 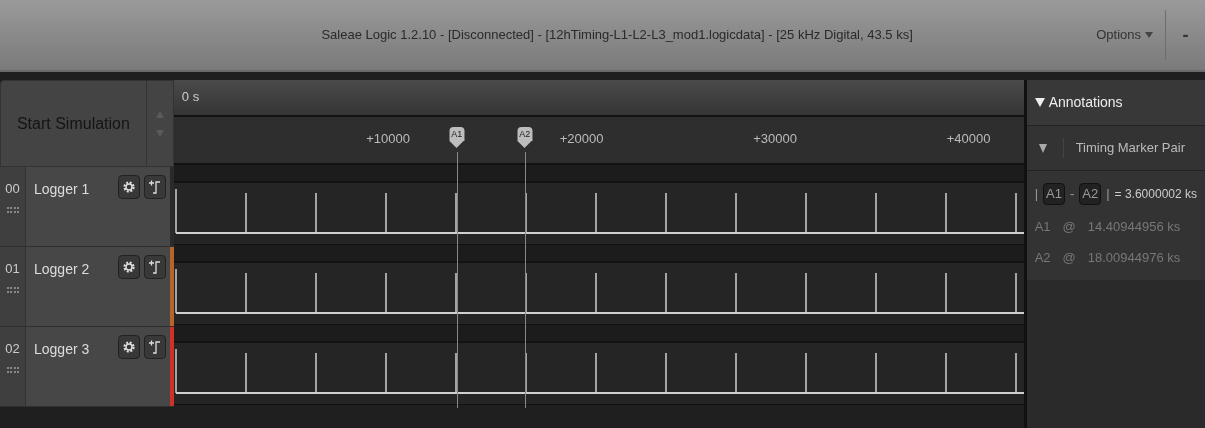 I want to click on marker-tag: A2, so click(x=1090, y=194).